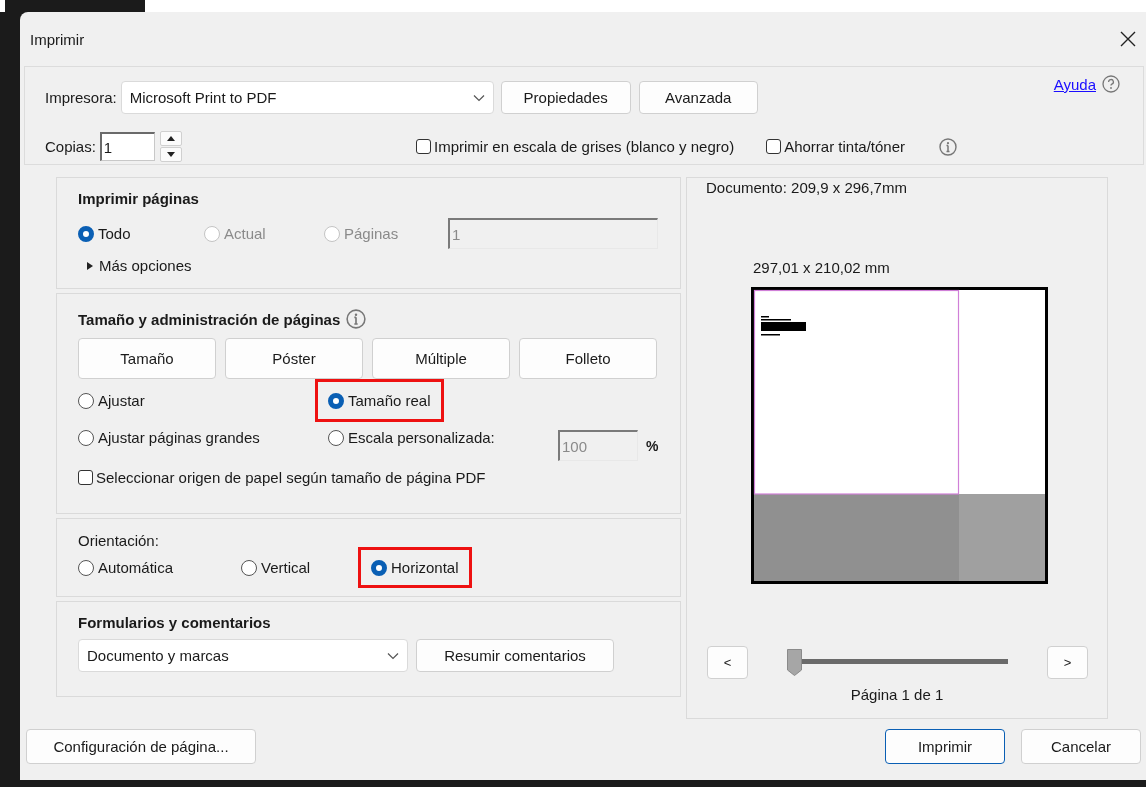  Describe the element at coordinates (209, 319) in the screenshot. I see `section-title: Tamaño y administración de páginas` at that location.